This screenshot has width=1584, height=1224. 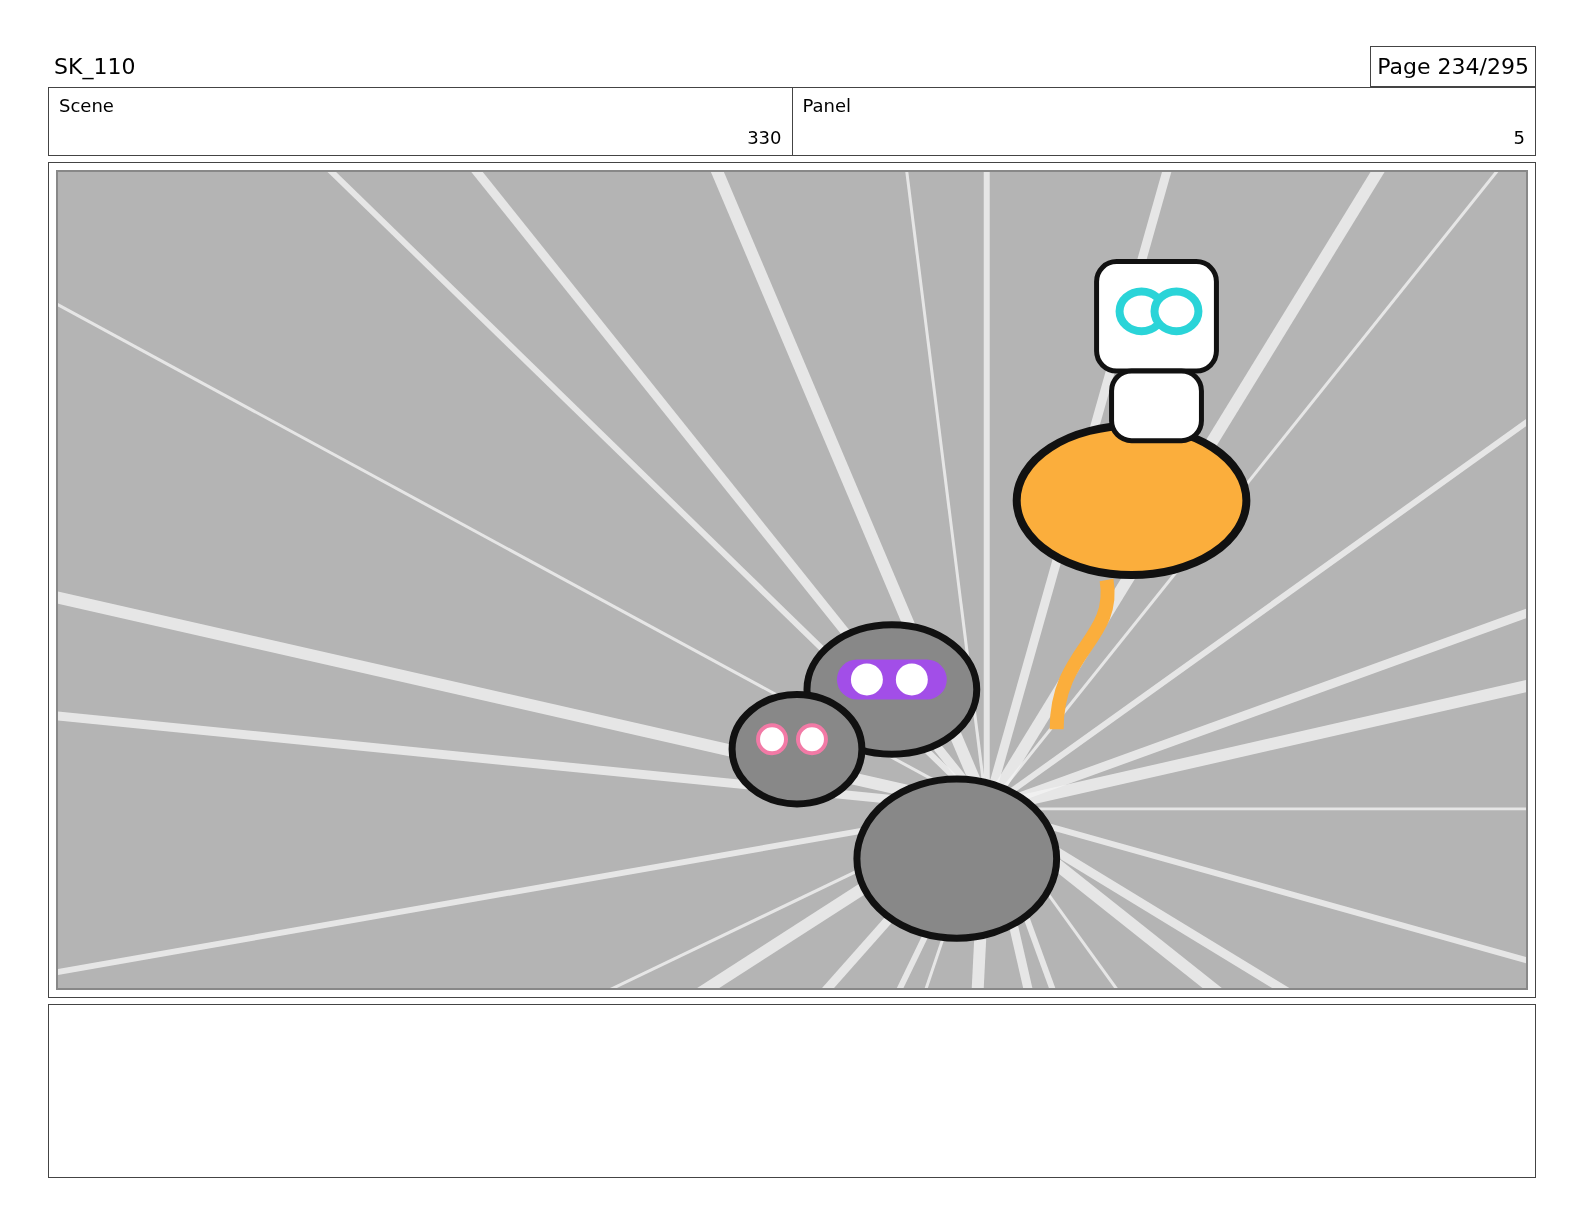 I want to click on field-value: 330, so click(x=764, y=138).